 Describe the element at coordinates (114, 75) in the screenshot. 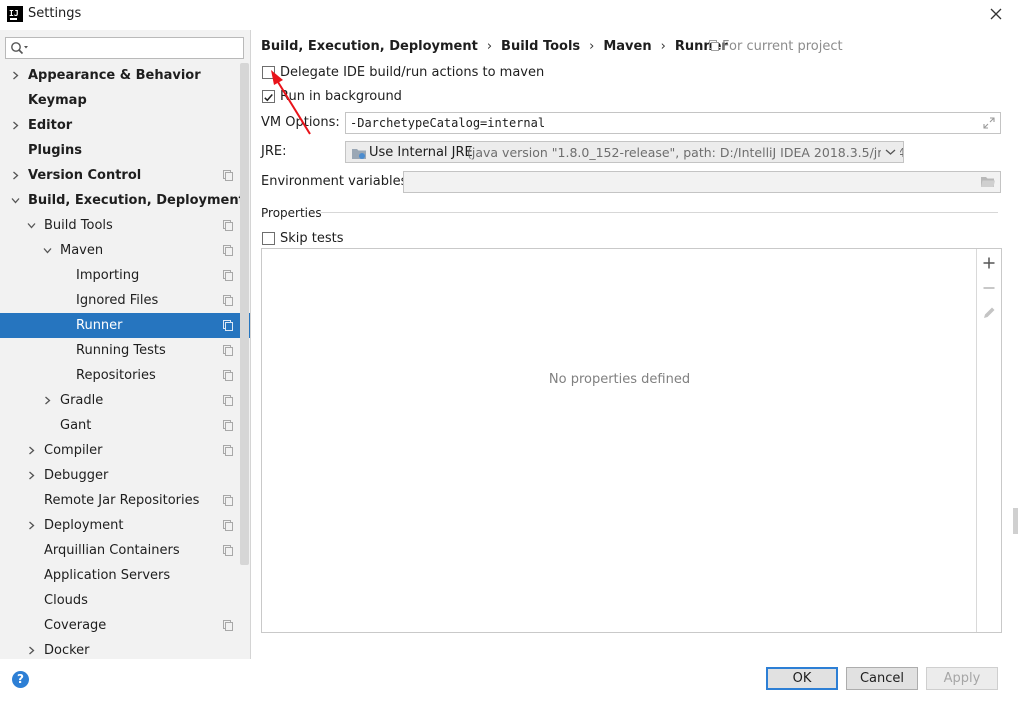

I see `sidebar-item-label: Appearance & Behavior` at that location.